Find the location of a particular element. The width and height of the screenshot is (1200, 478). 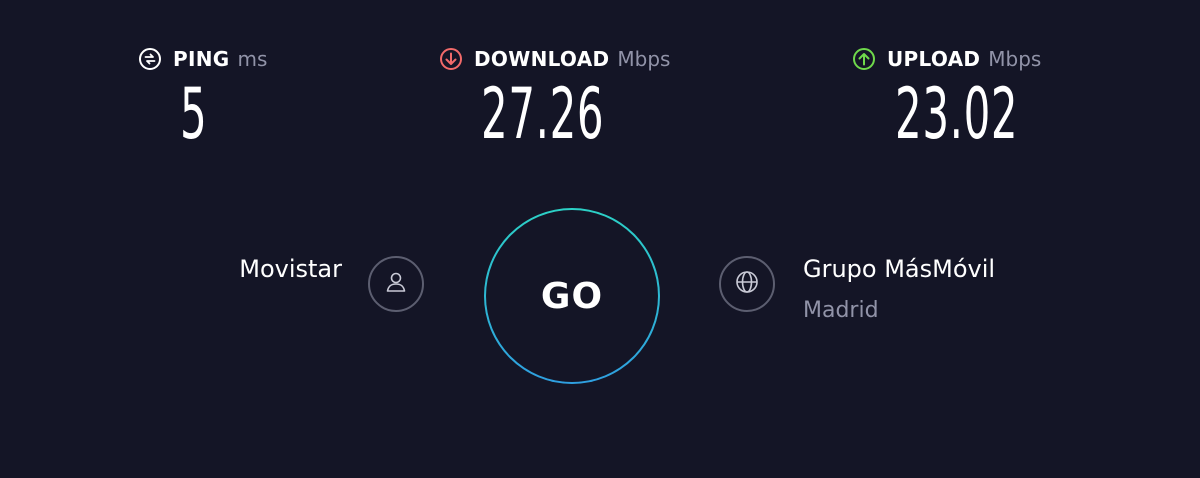

go-button: GO is located at coordinates (572, 296).